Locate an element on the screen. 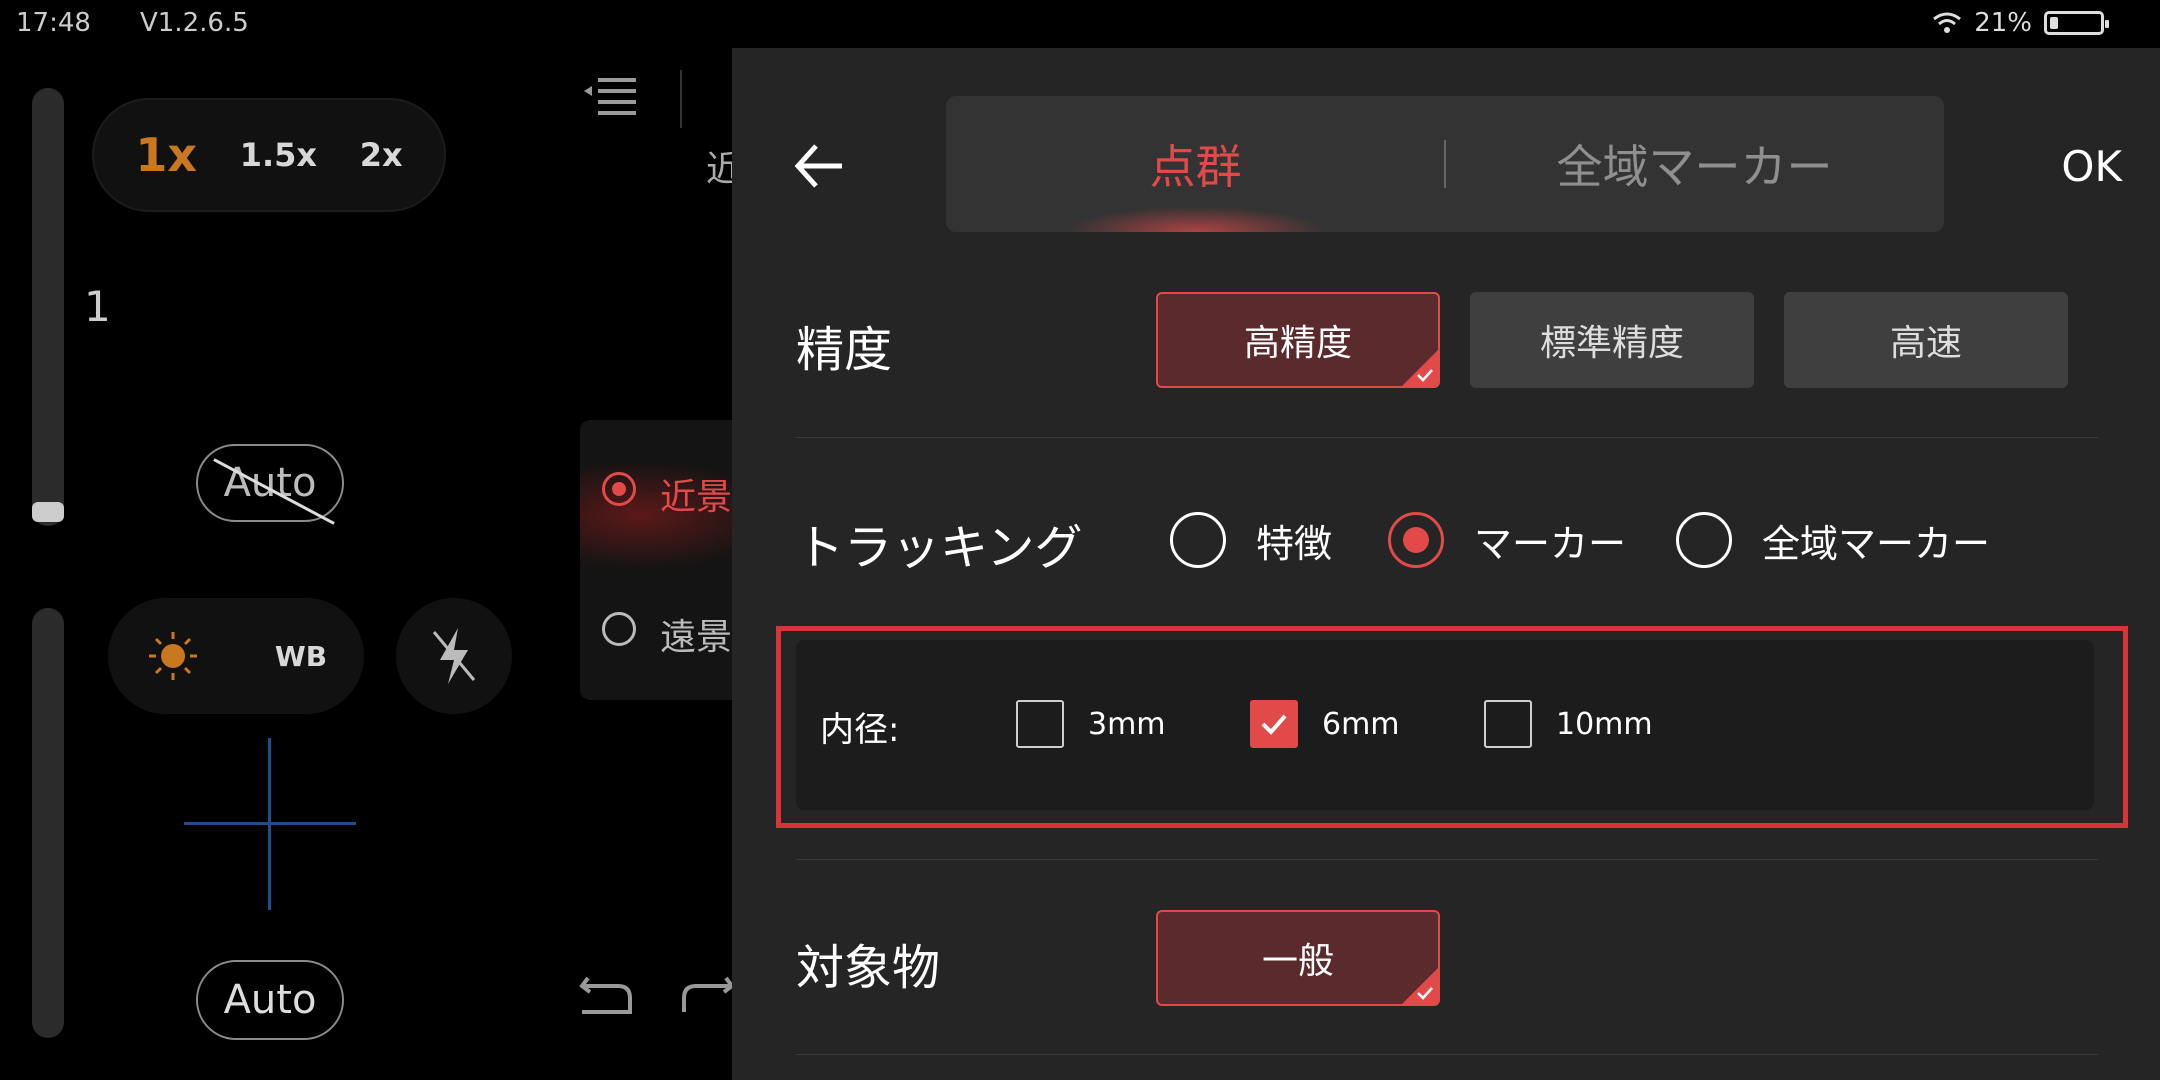 The width and height of the screenshot is (2160, 1080). ok-button: OK is located at coordinates (2091, 166).